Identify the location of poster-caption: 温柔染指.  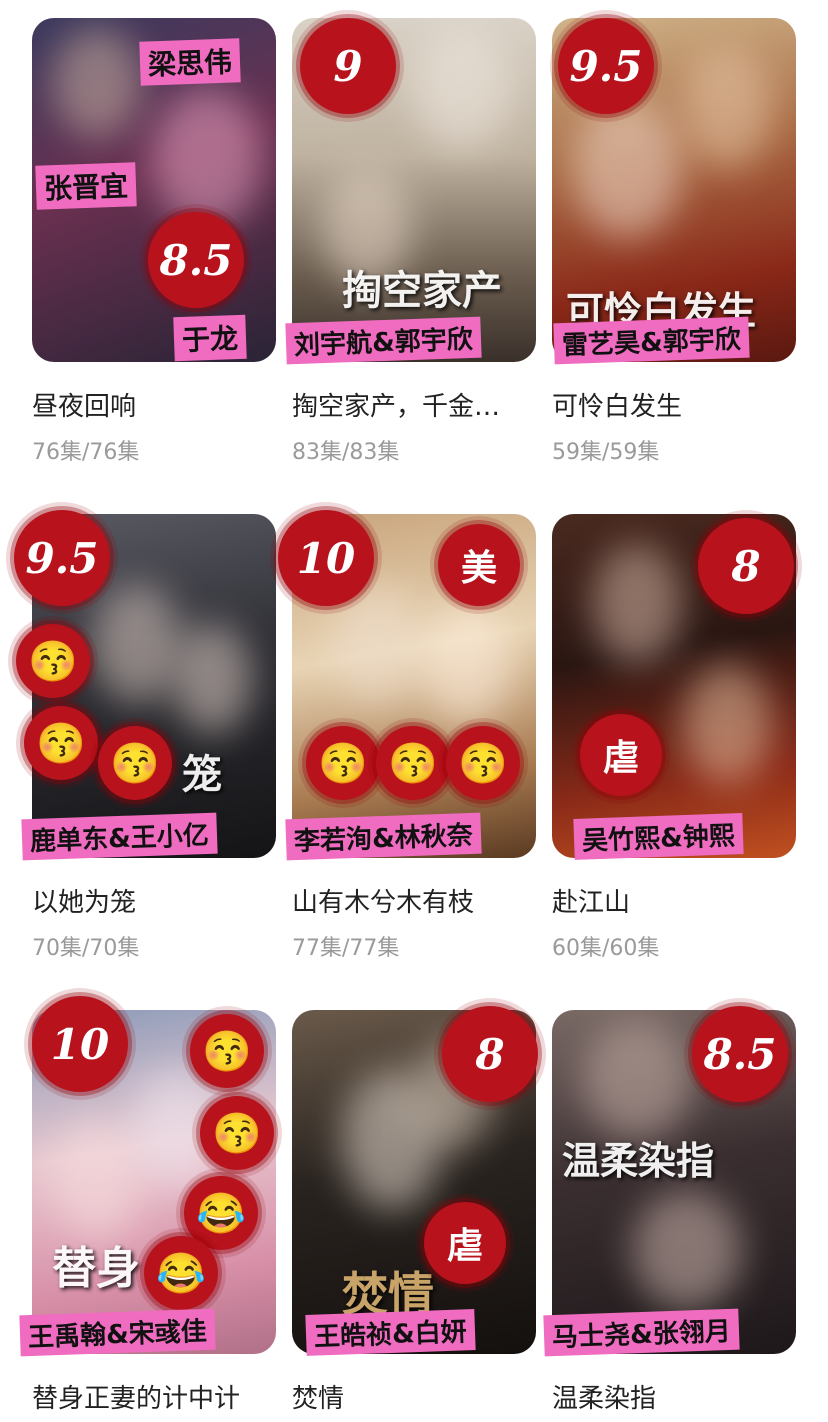
(638, 1160).